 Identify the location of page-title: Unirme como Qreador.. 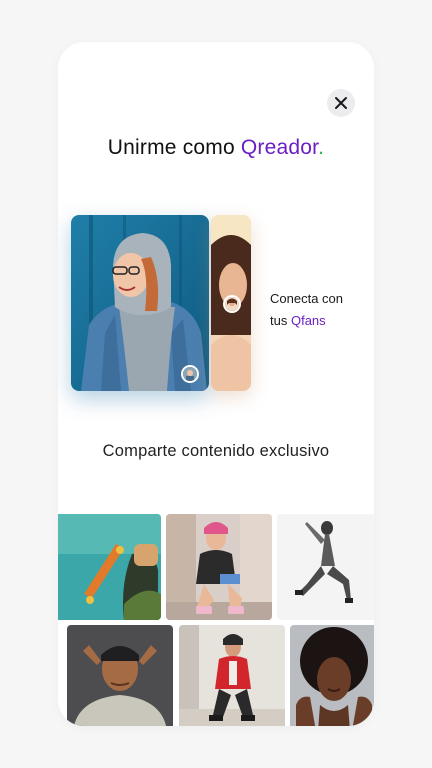
(216, 148).